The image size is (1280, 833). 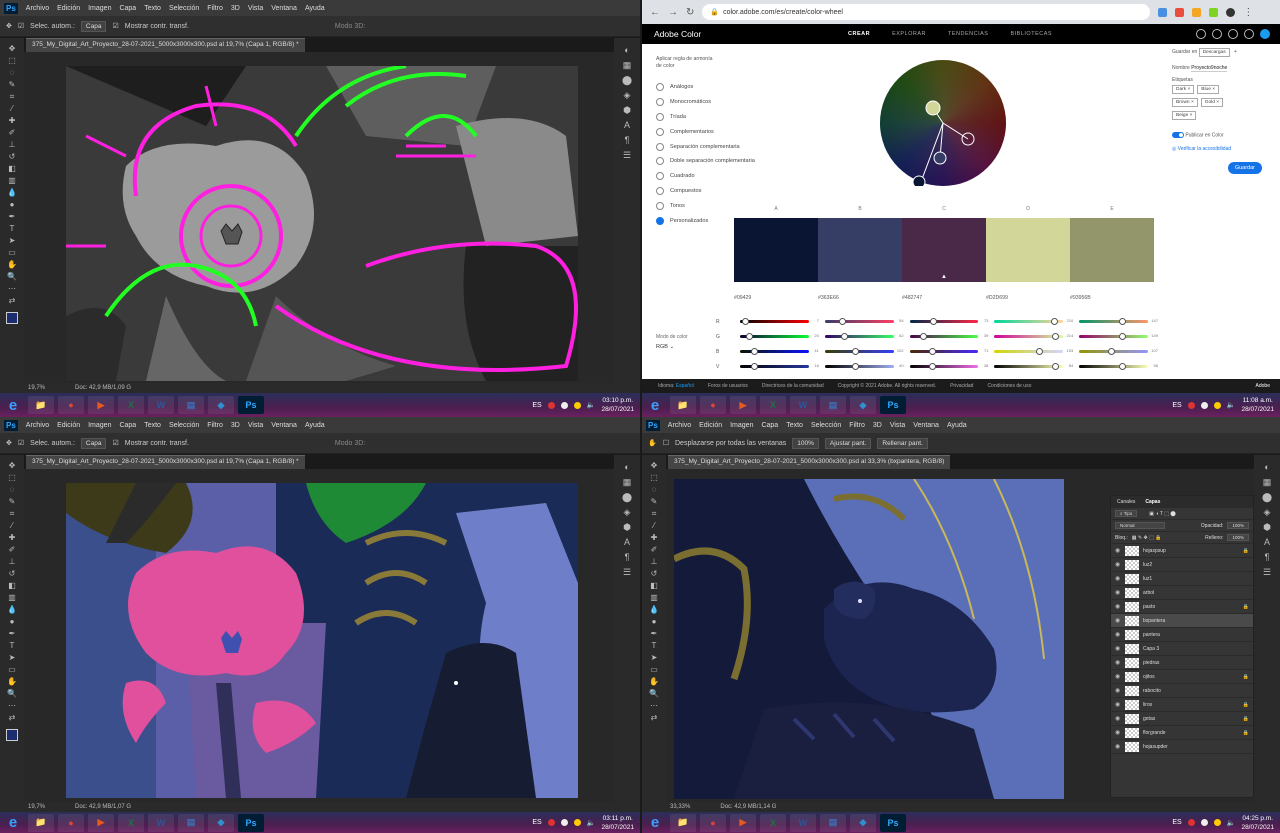 What do you see at coordinates (738, 34) in the screenshot?
I see `brand-title: Adobe Color` at bounding box center [738, 34].